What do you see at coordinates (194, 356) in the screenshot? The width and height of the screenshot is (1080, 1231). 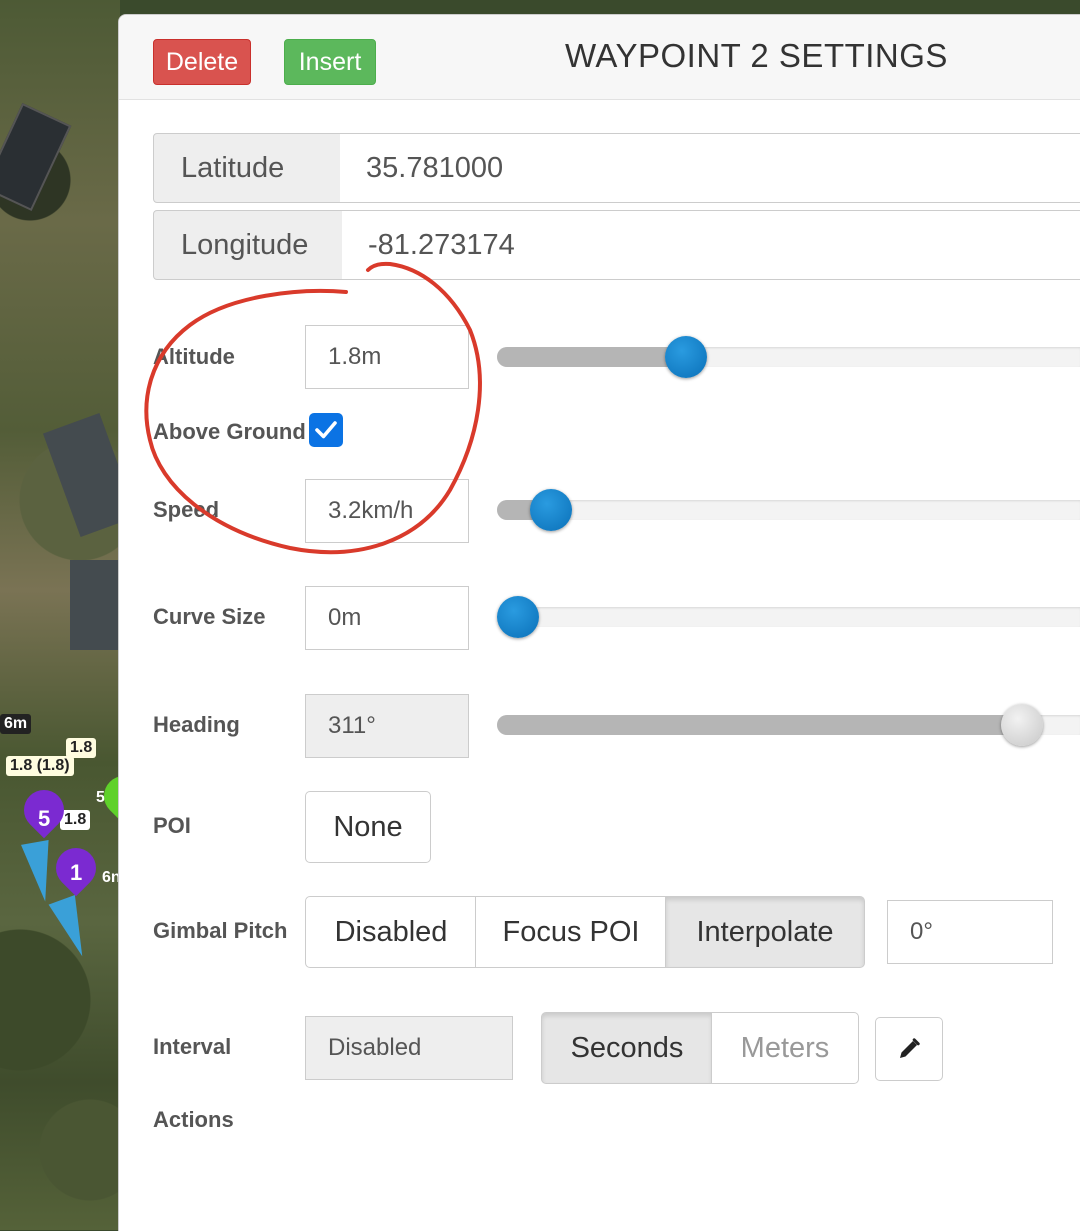 I see `altitude-label: Altitude` at bounding box center [194, 356].